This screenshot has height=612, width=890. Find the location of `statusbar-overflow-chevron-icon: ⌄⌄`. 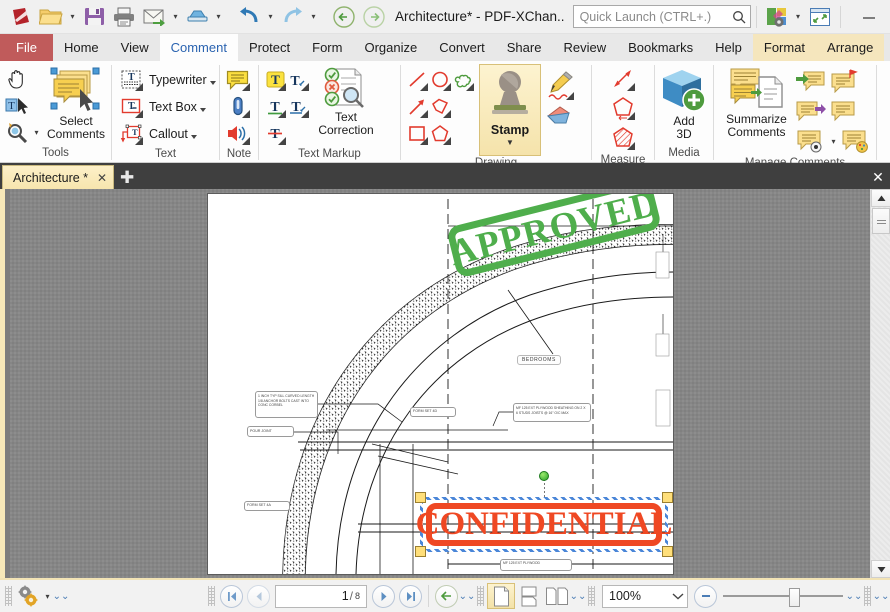

statusbar-overflow-chevron-icon: ⌄⌄ is located at coordinates (881, 596).